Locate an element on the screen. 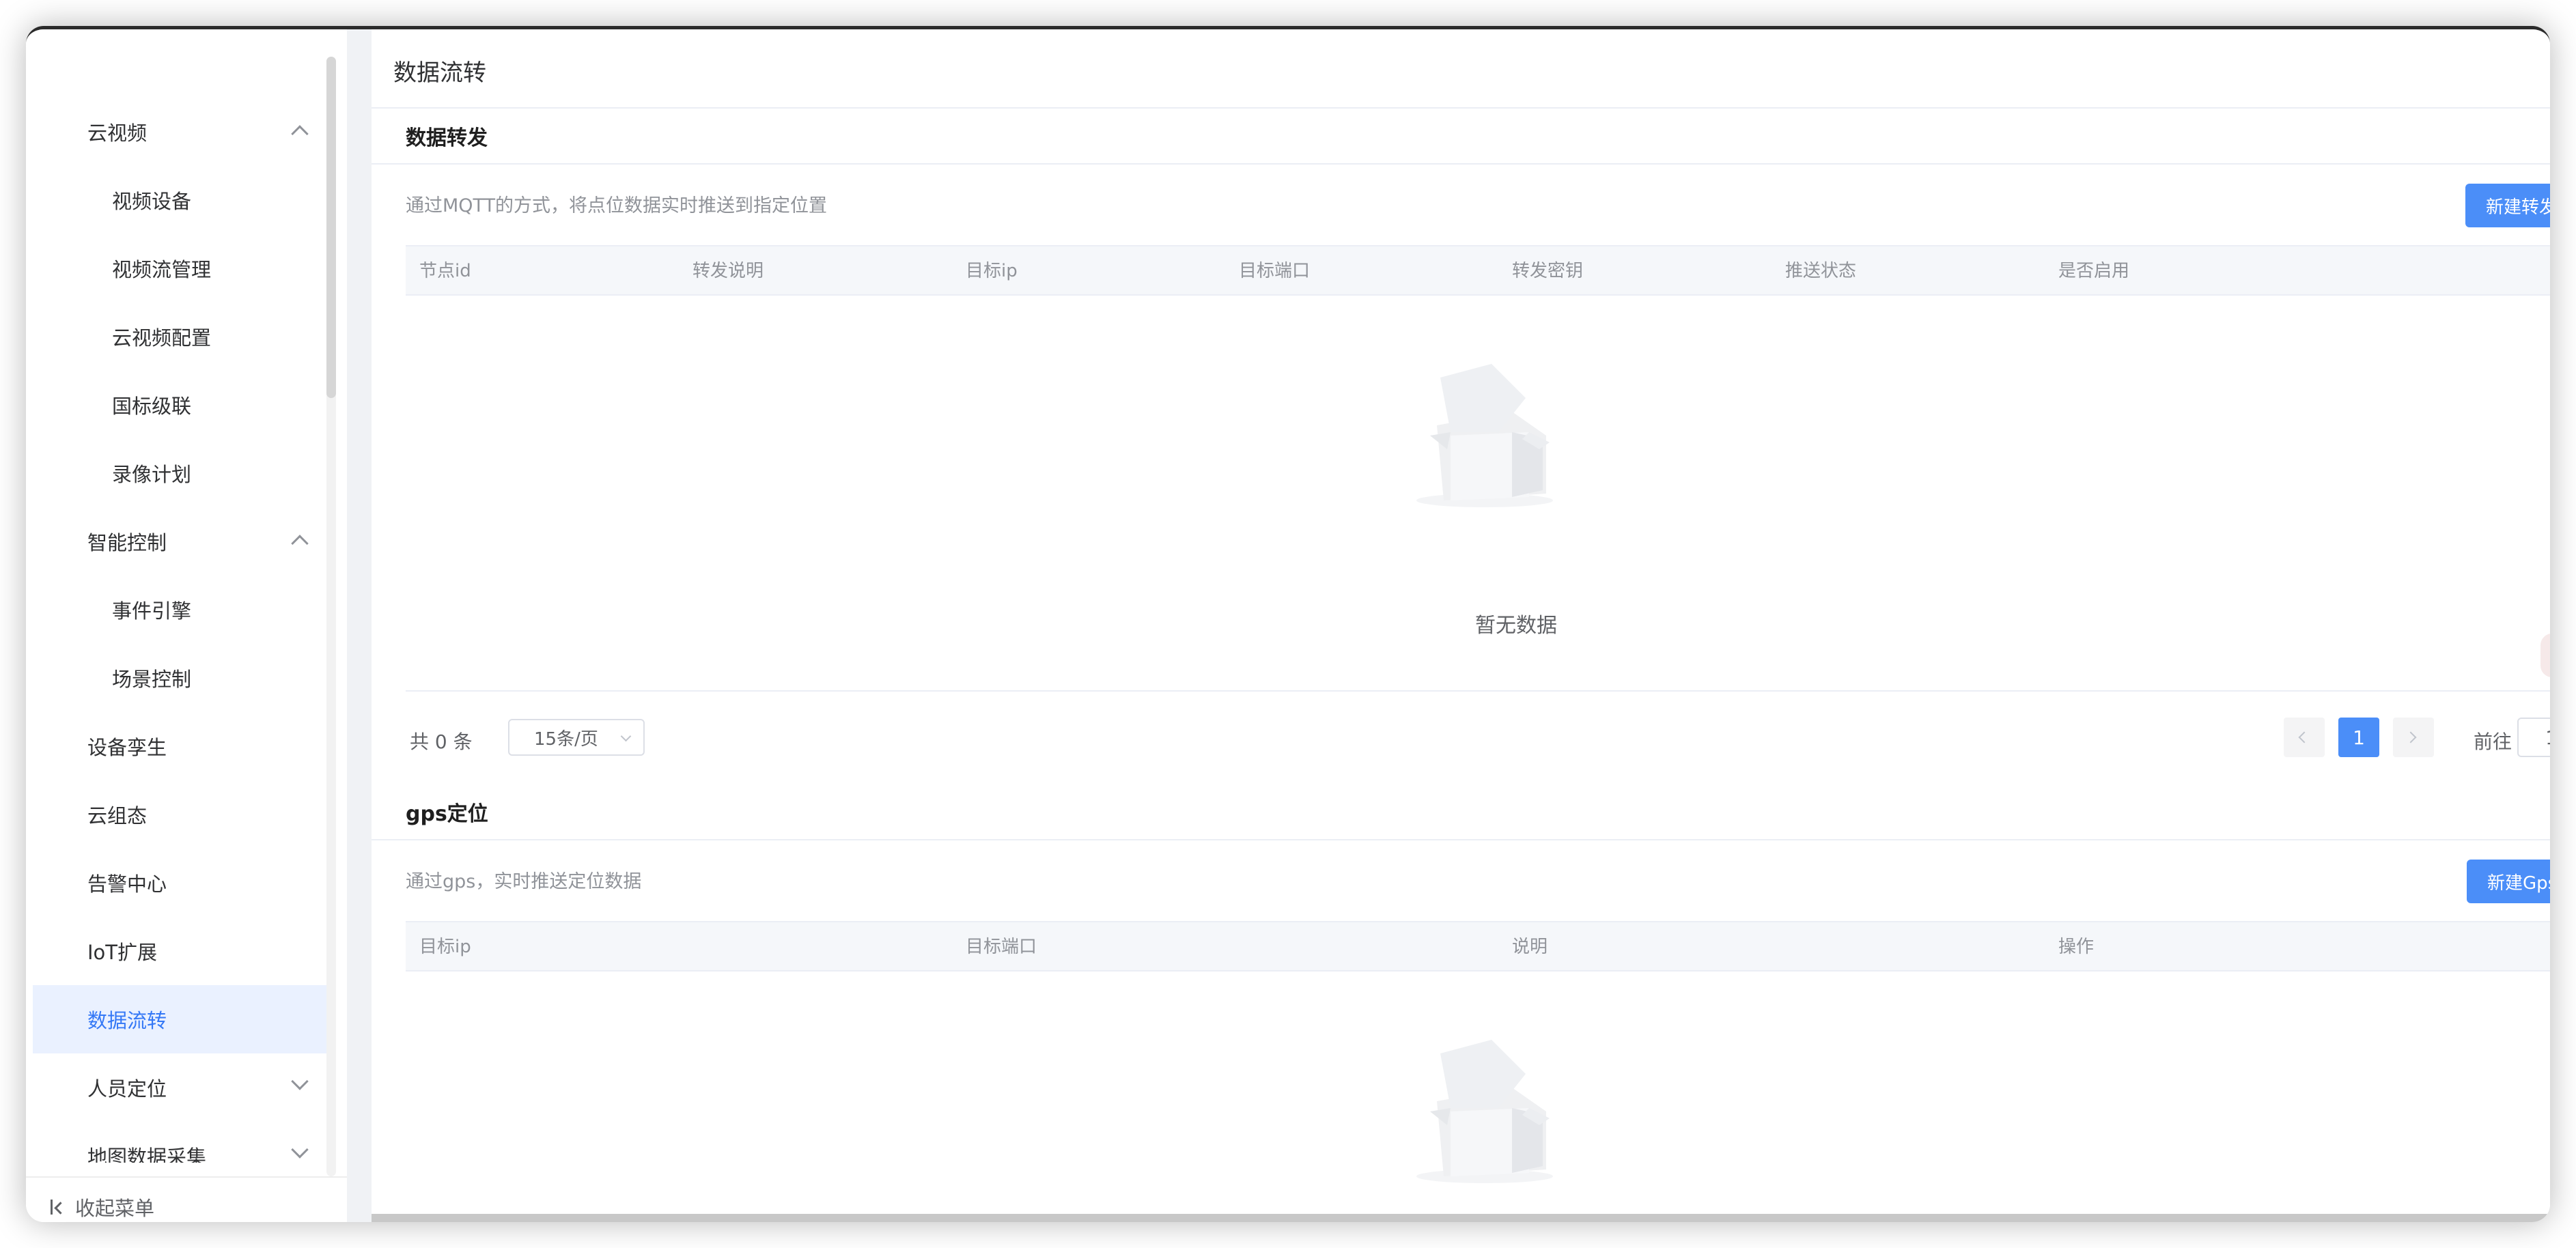 This screenshot has height=1248, width=2576. column-header: 说明 is located at coordinates (1530, 947).